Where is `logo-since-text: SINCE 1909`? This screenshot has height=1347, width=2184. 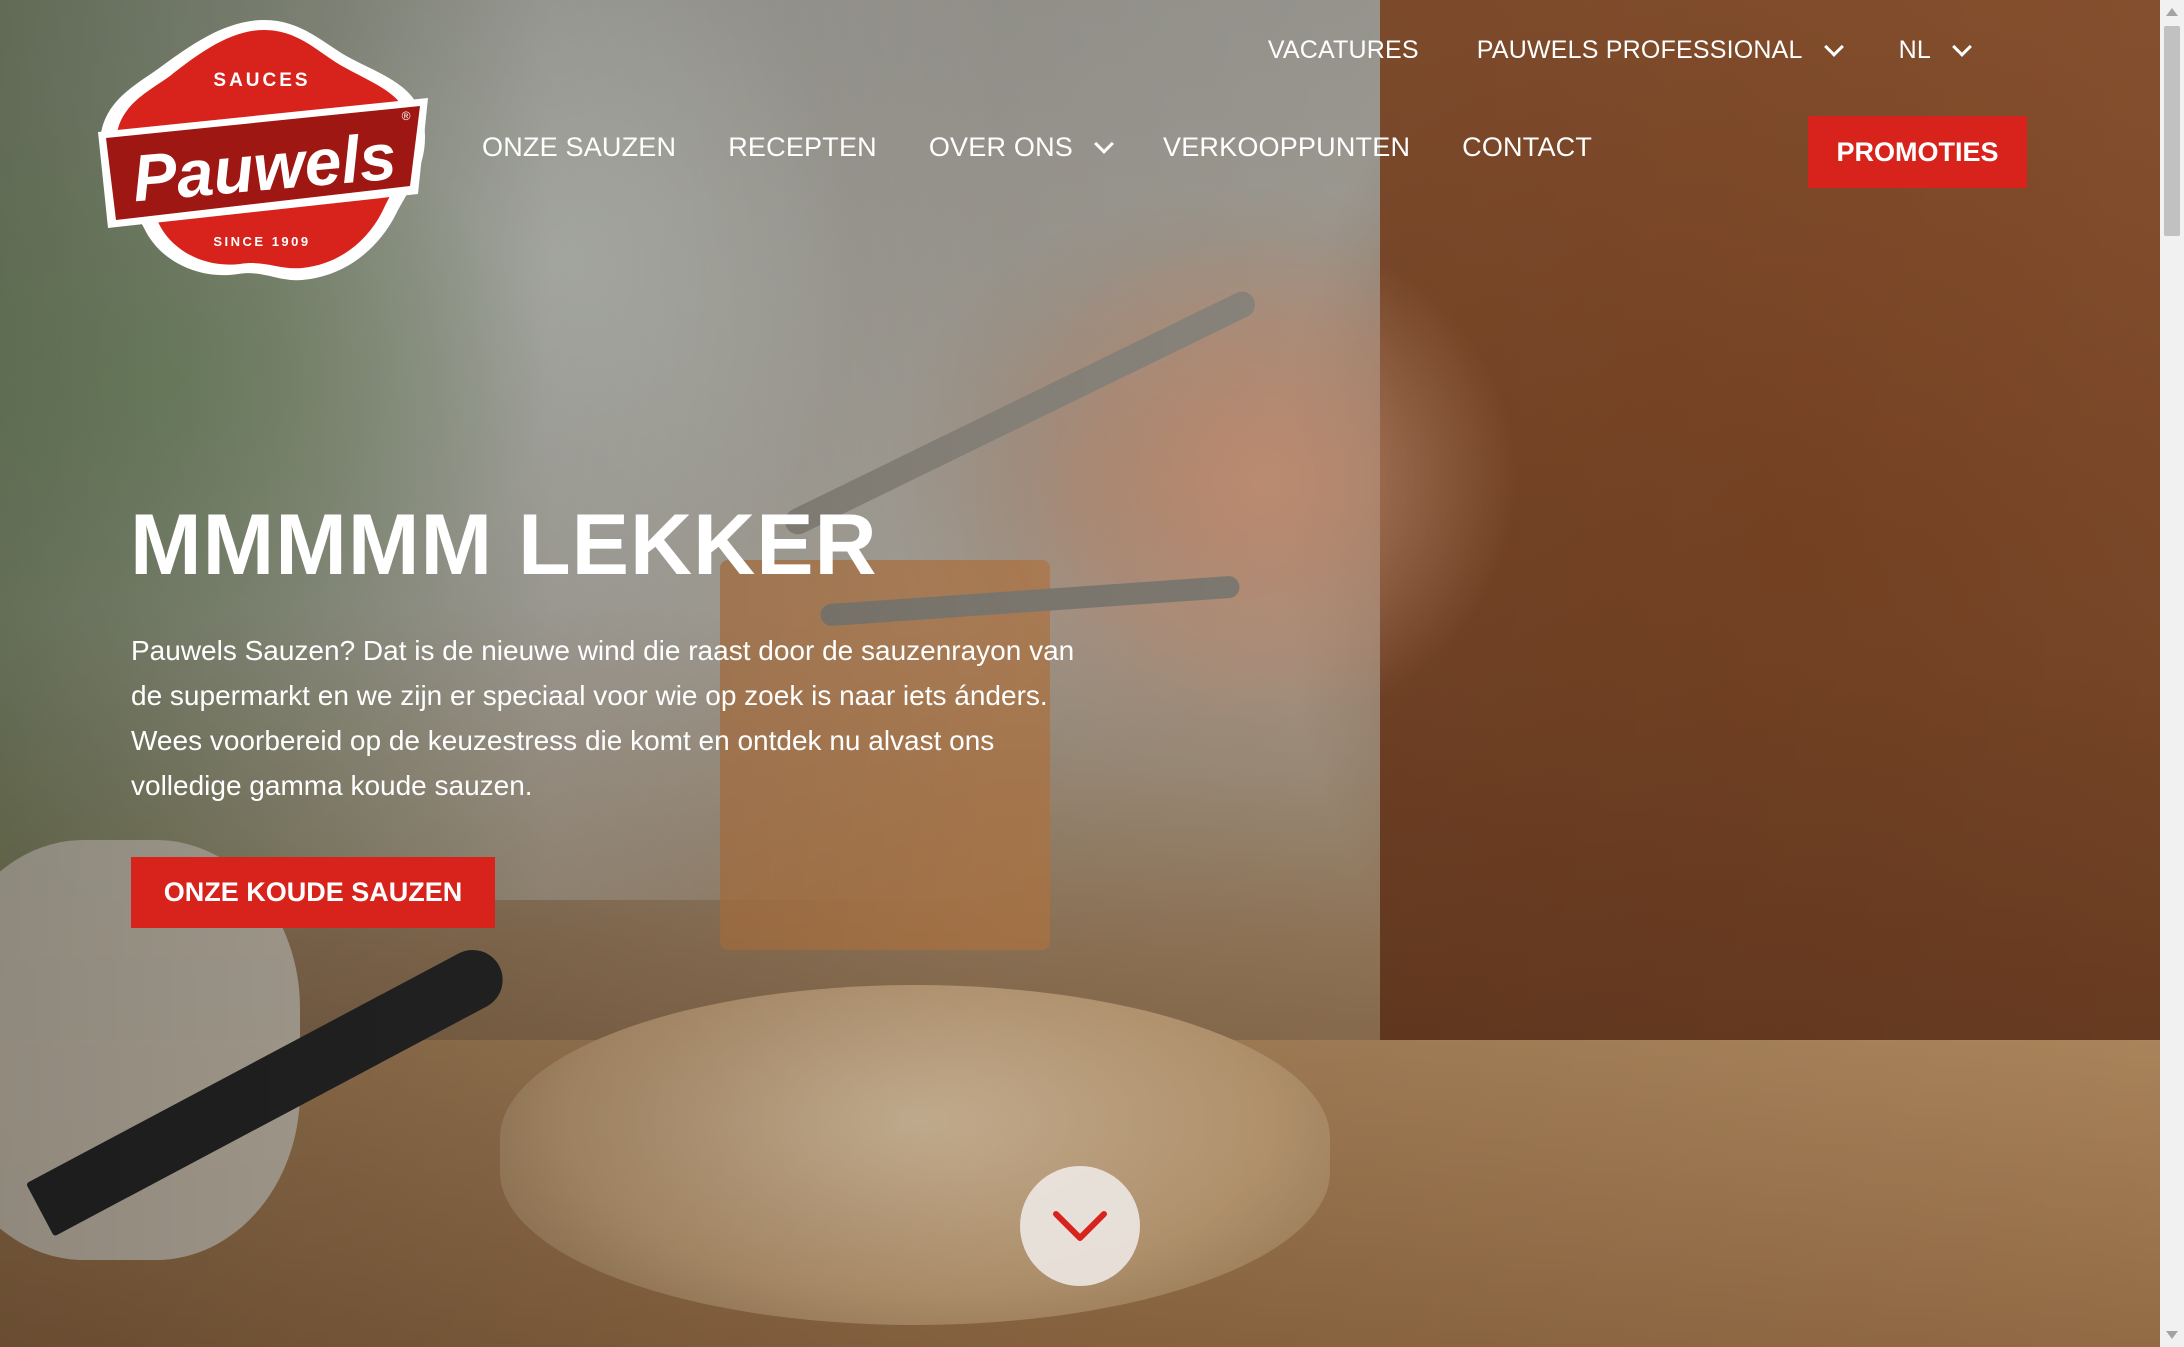 logo-since-text: SINCE 1909 is located at coordinates (261, 241).